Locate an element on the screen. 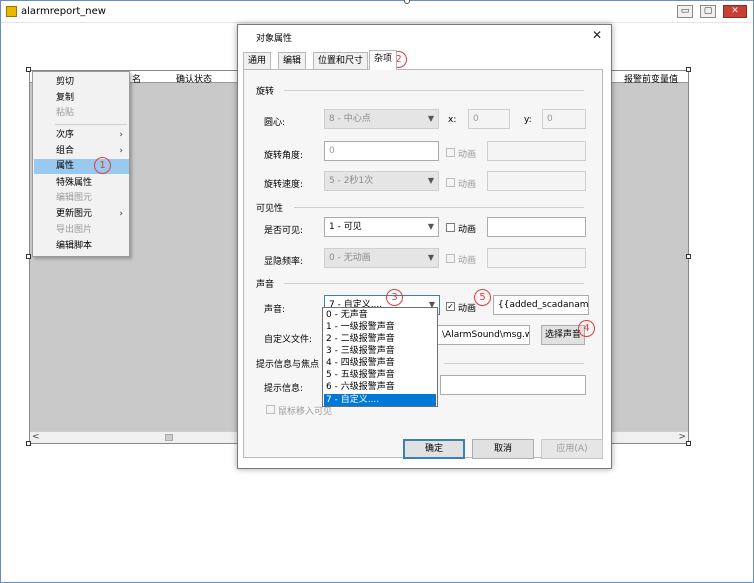 This screenshot has height=583, width=754. resize-handle-top-left is located at coordinates (28, 69).